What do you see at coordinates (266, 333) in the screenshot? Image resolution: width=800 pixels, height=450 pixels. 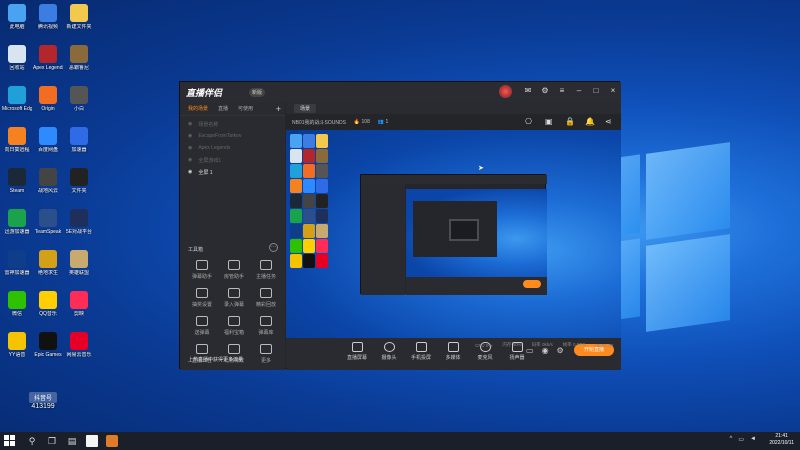 I see `tool-label: 弹幕库` at bounding box center [266, 333].